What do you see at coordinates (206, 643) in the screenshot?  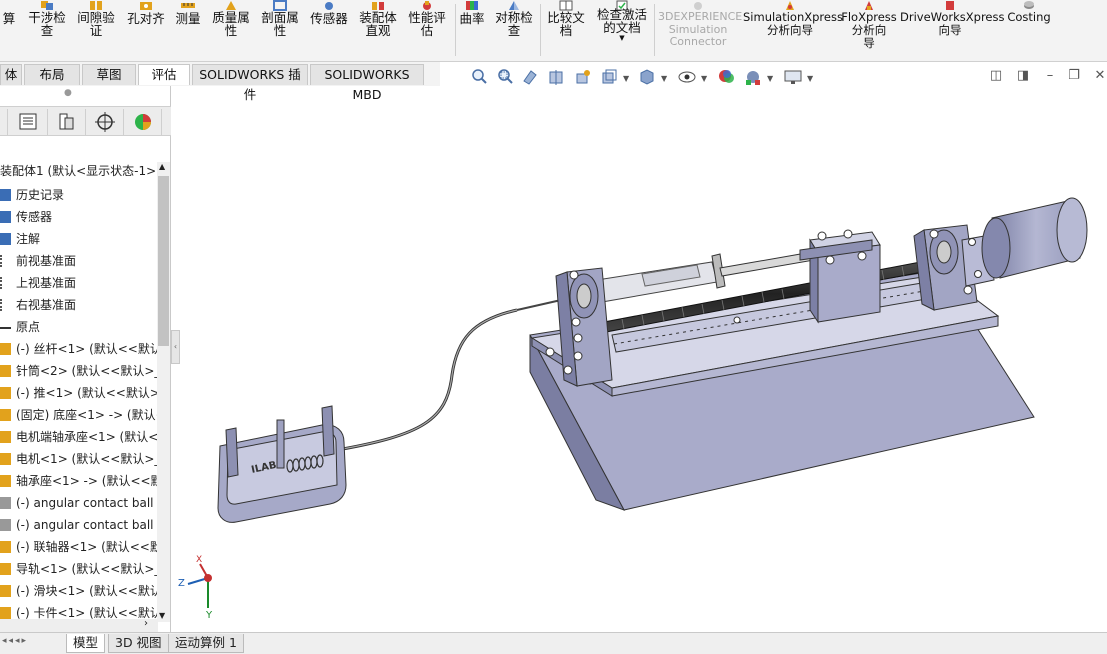 I see `tab-motion-study: 运动算例 1` at bounding box center [206, 643].